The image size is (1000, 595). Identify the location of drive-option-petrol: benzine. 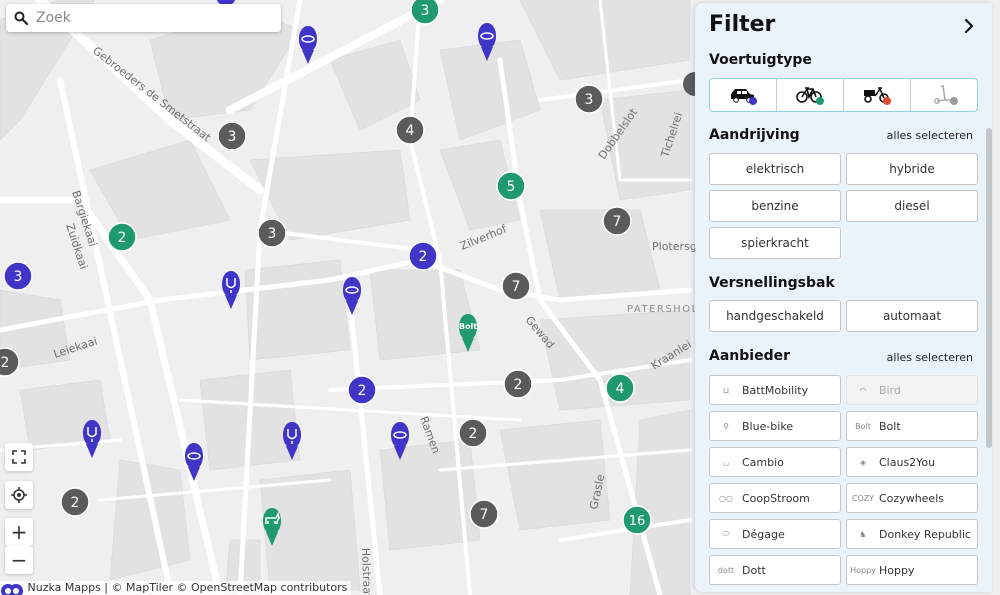
(775, 206).